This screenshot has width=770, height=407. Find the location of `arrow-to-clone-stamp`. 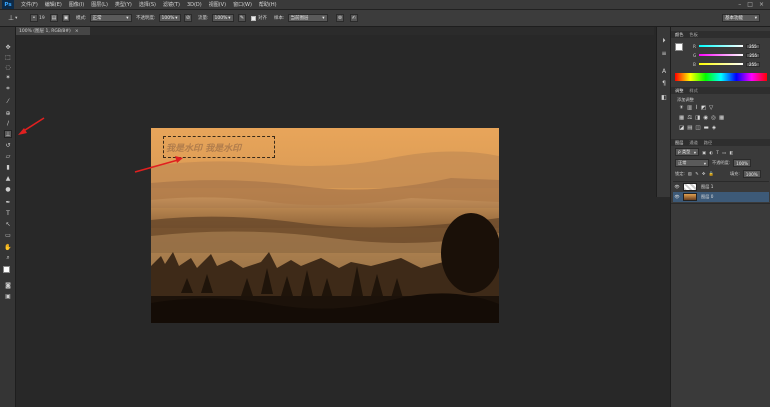

arrow-to-clone-stamp is located at coordinates (33, 125).